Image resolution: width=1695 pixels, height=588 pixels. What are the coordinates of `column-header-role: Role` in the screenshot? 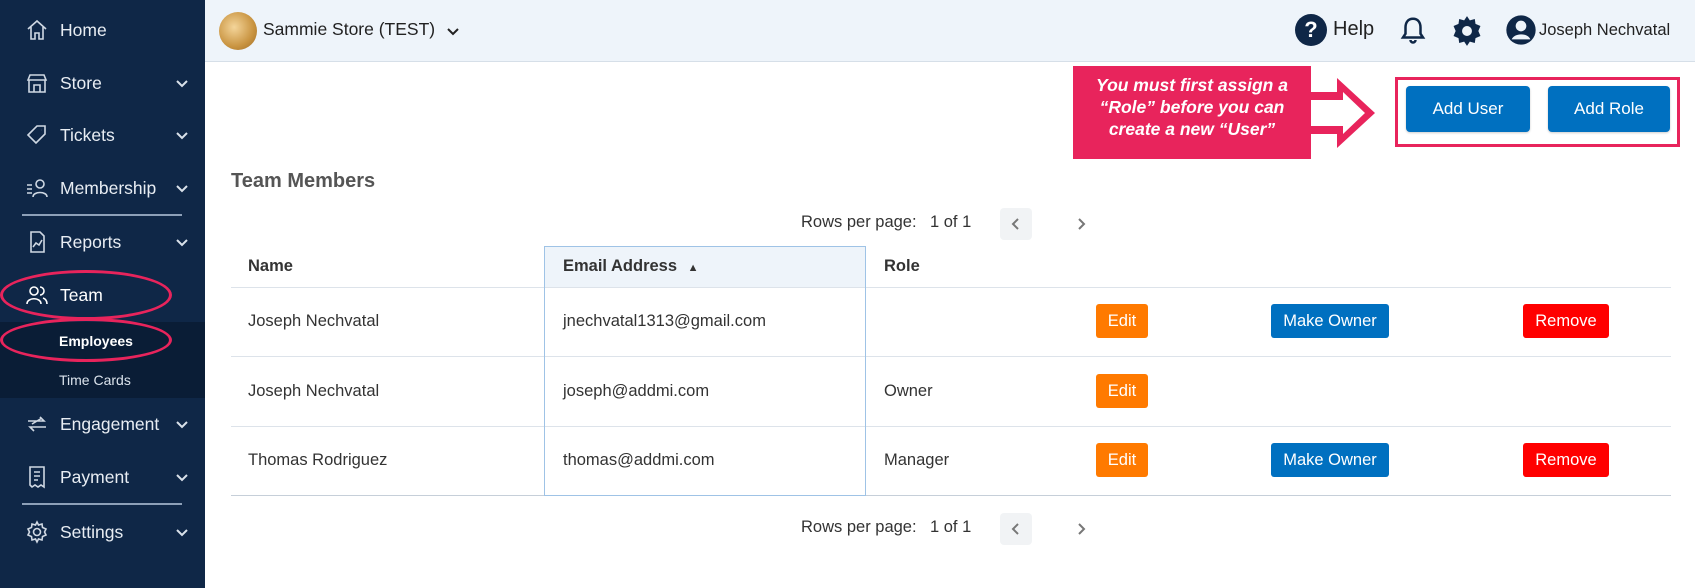 It's located at (902, 266).